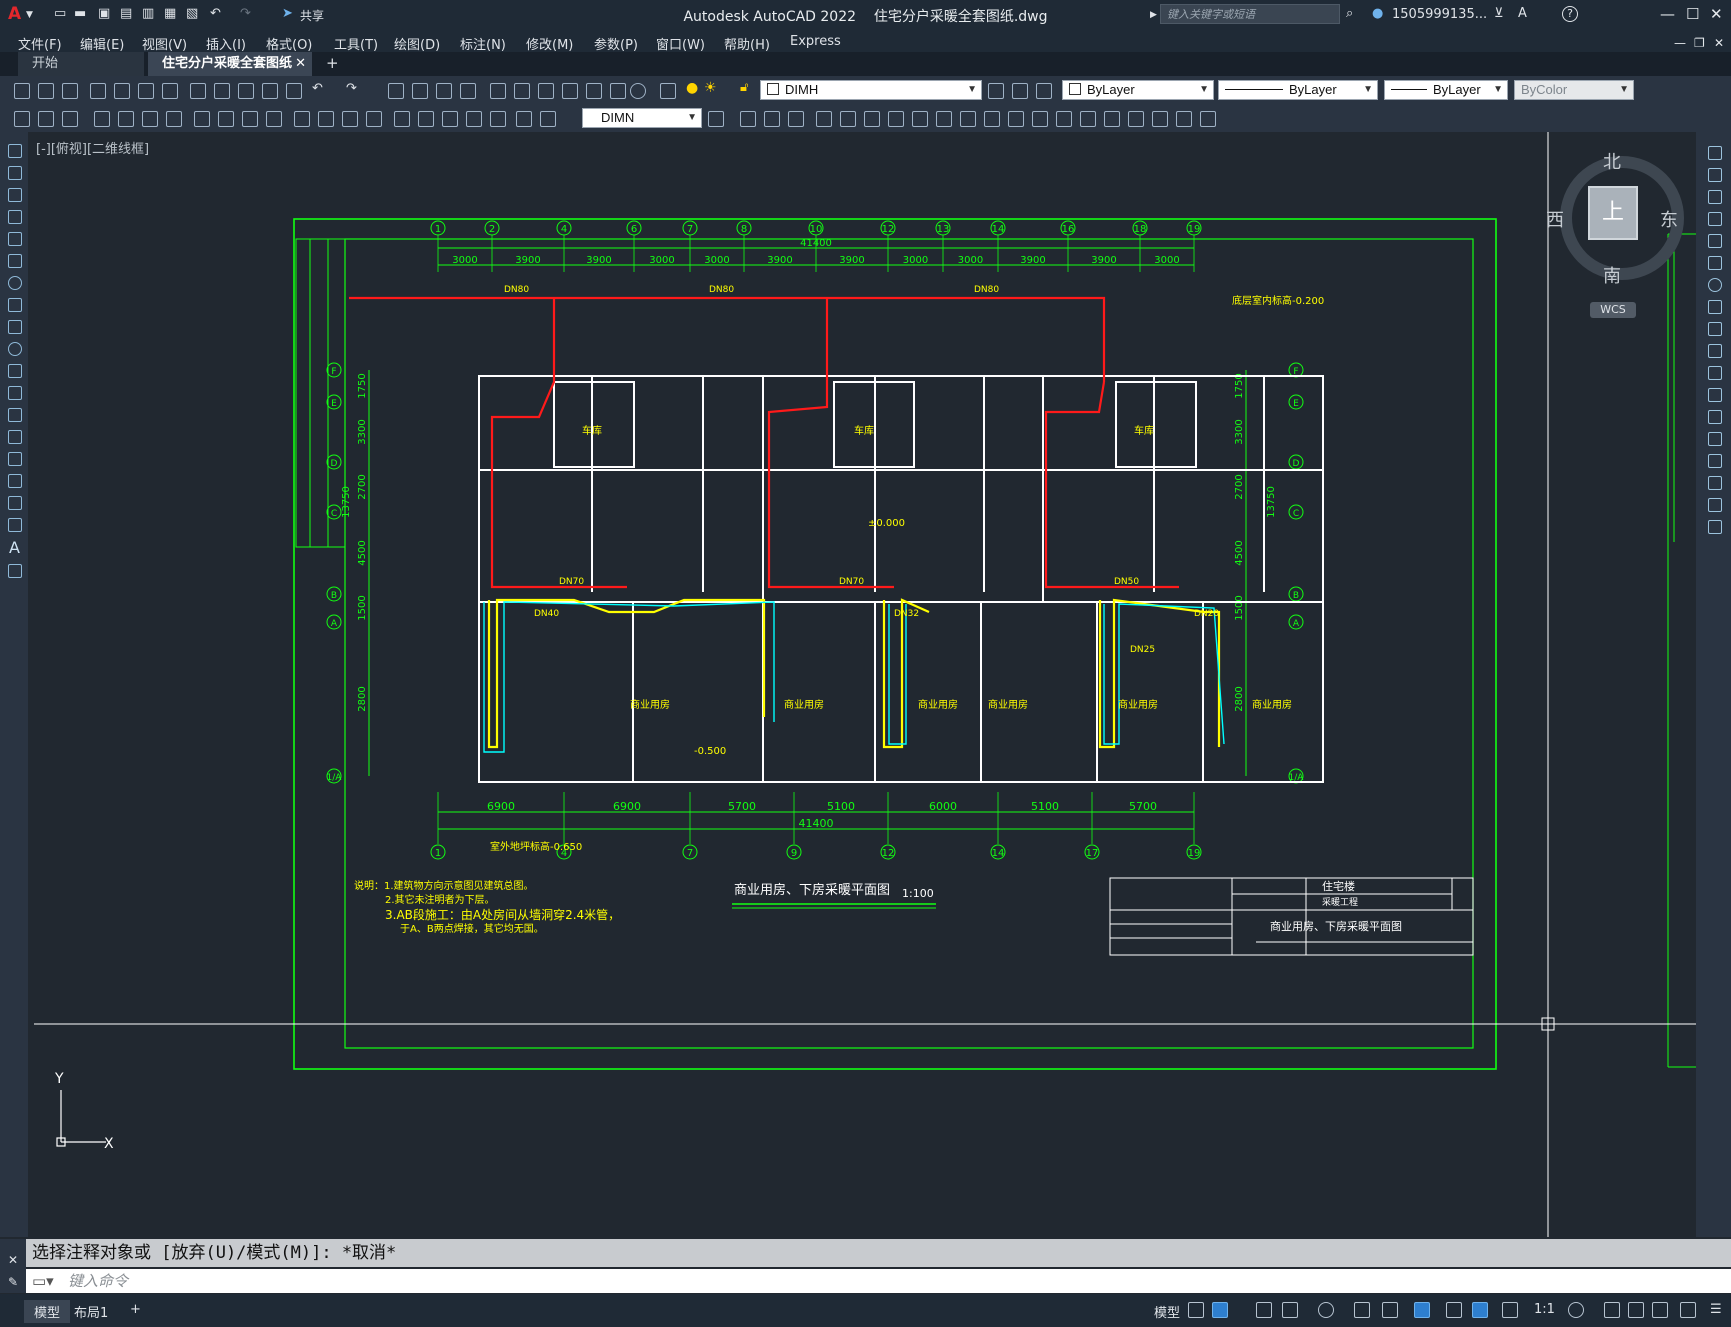  Describe the element at coordinates (15, 459) in the screenshot. I see `hatch-icon` at that location.